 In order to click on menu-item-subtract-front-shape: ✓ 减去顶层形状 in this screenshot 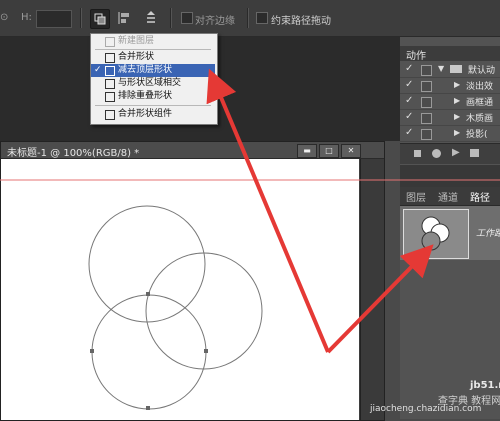, I will do `click(153, 70)`.